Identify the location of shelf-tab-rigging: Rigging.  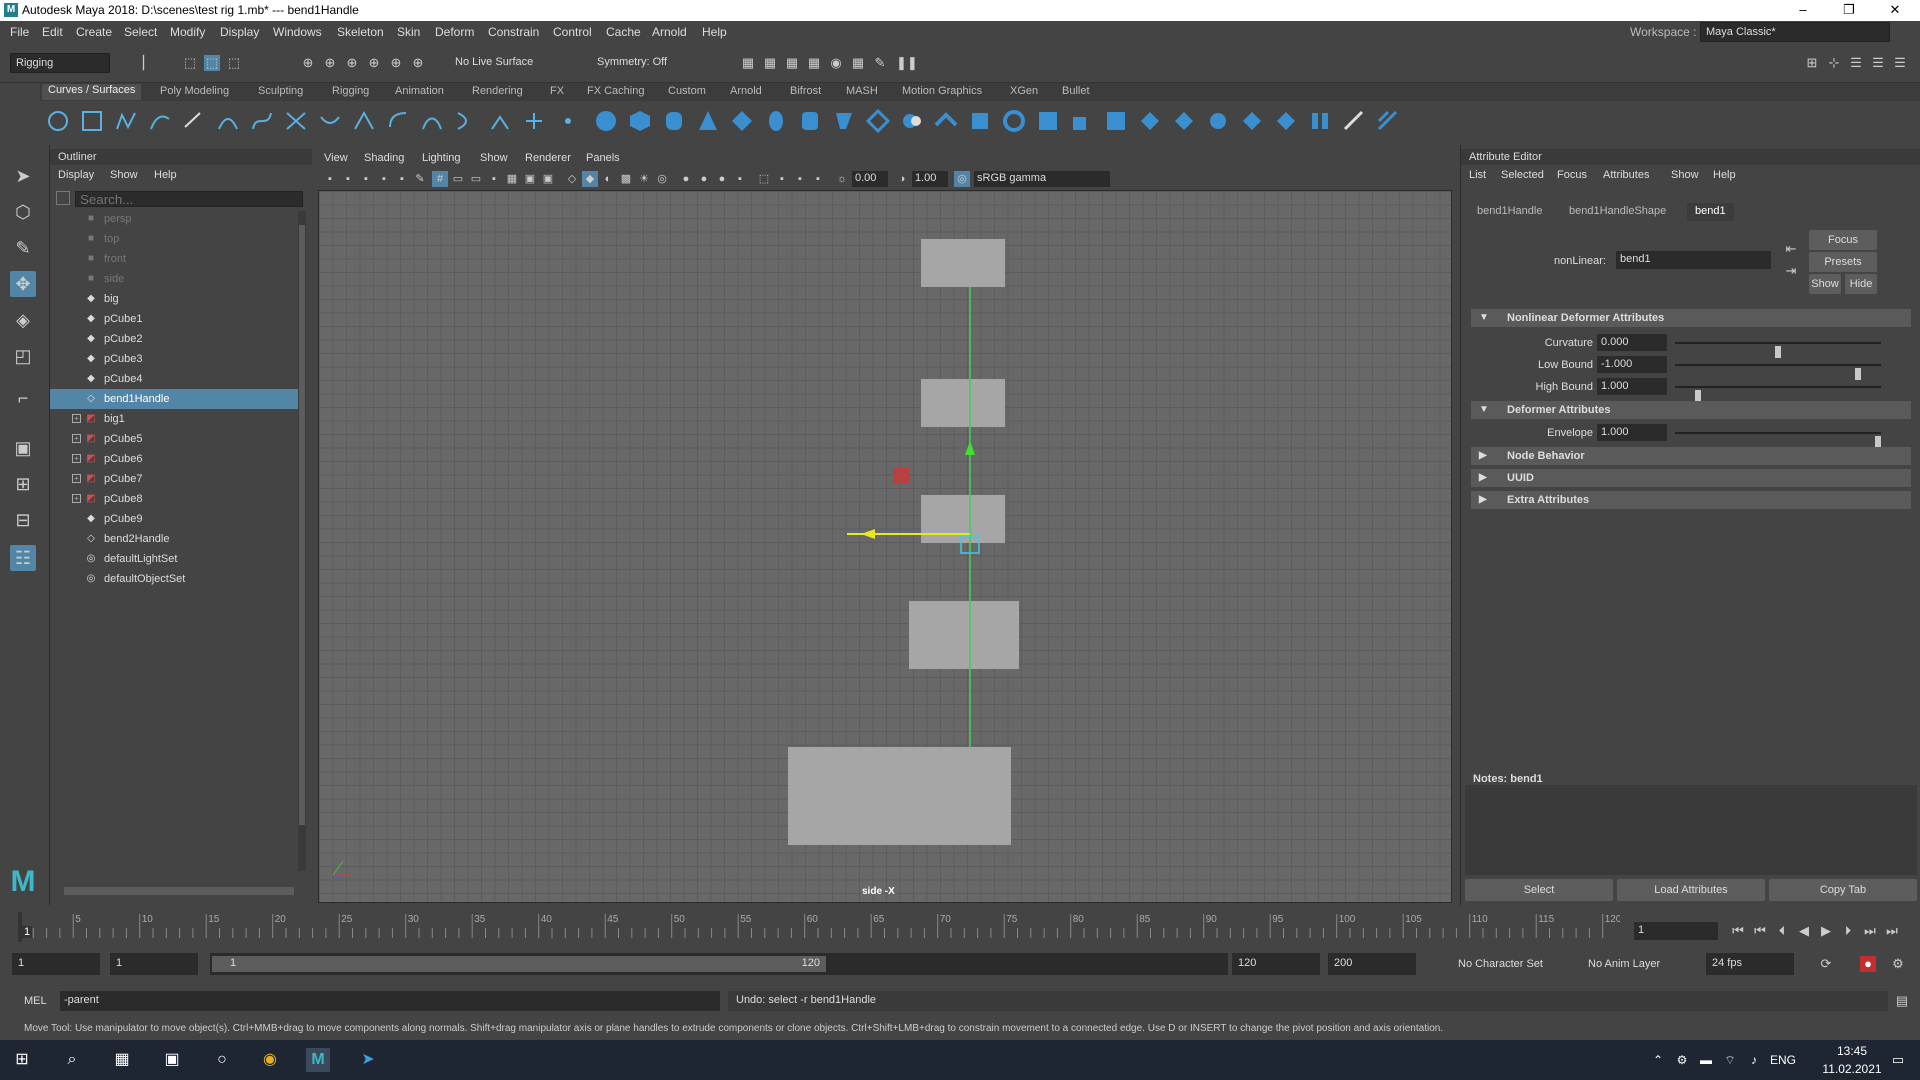
(350, 91).